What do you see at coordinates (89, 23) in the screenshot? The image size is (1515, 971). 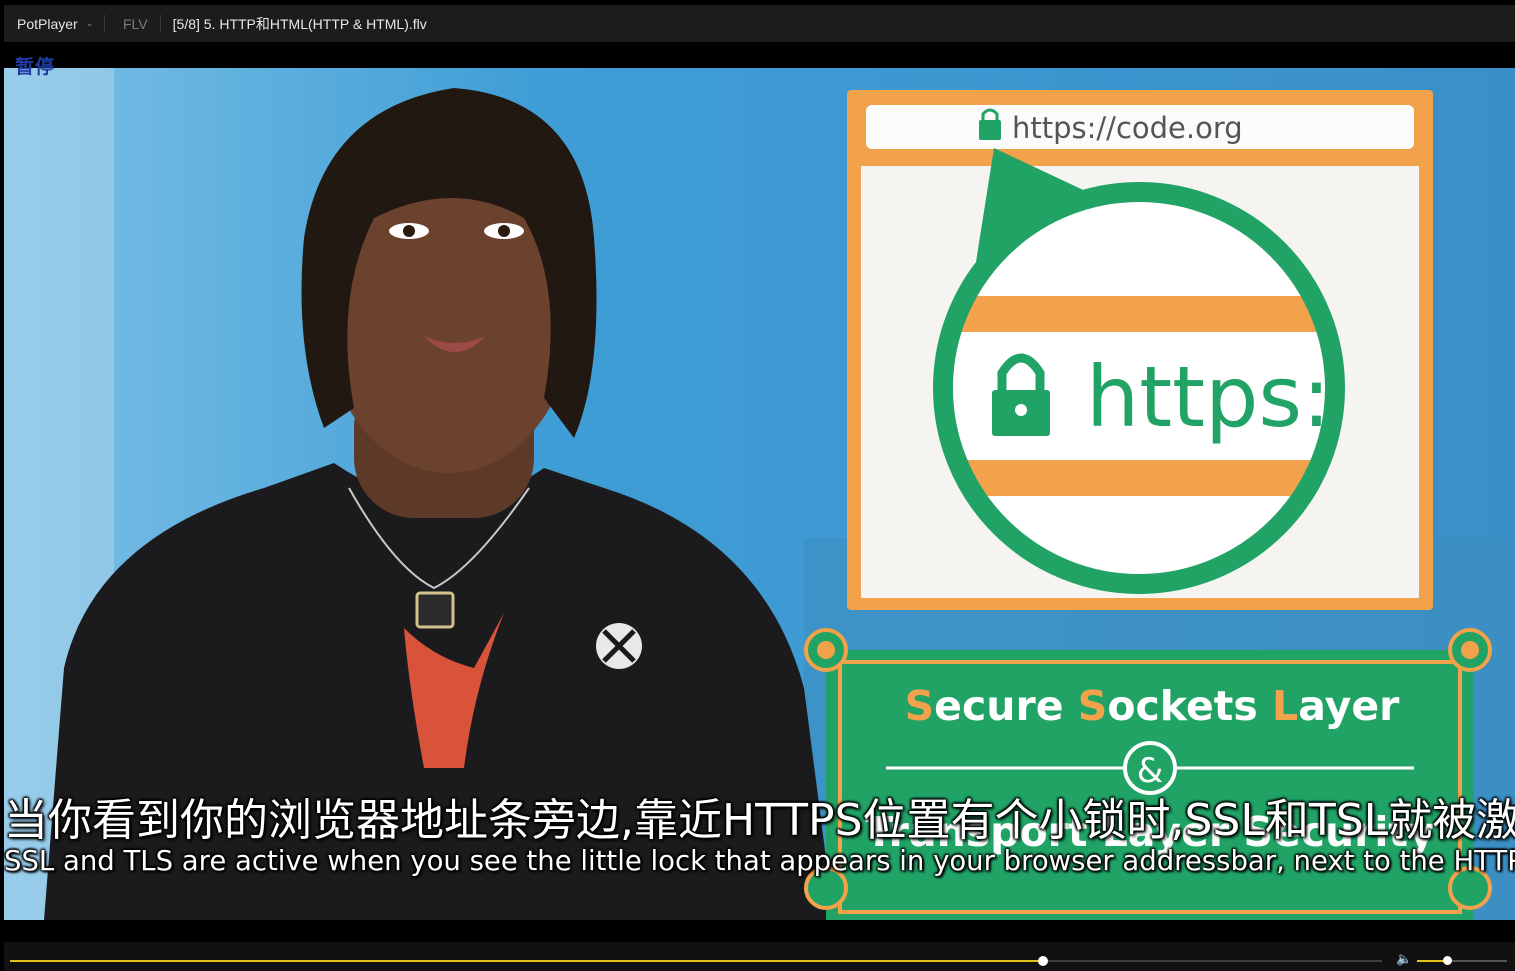 I see `chevron-down-icon: ⌄` at bounding box center [89, 23].